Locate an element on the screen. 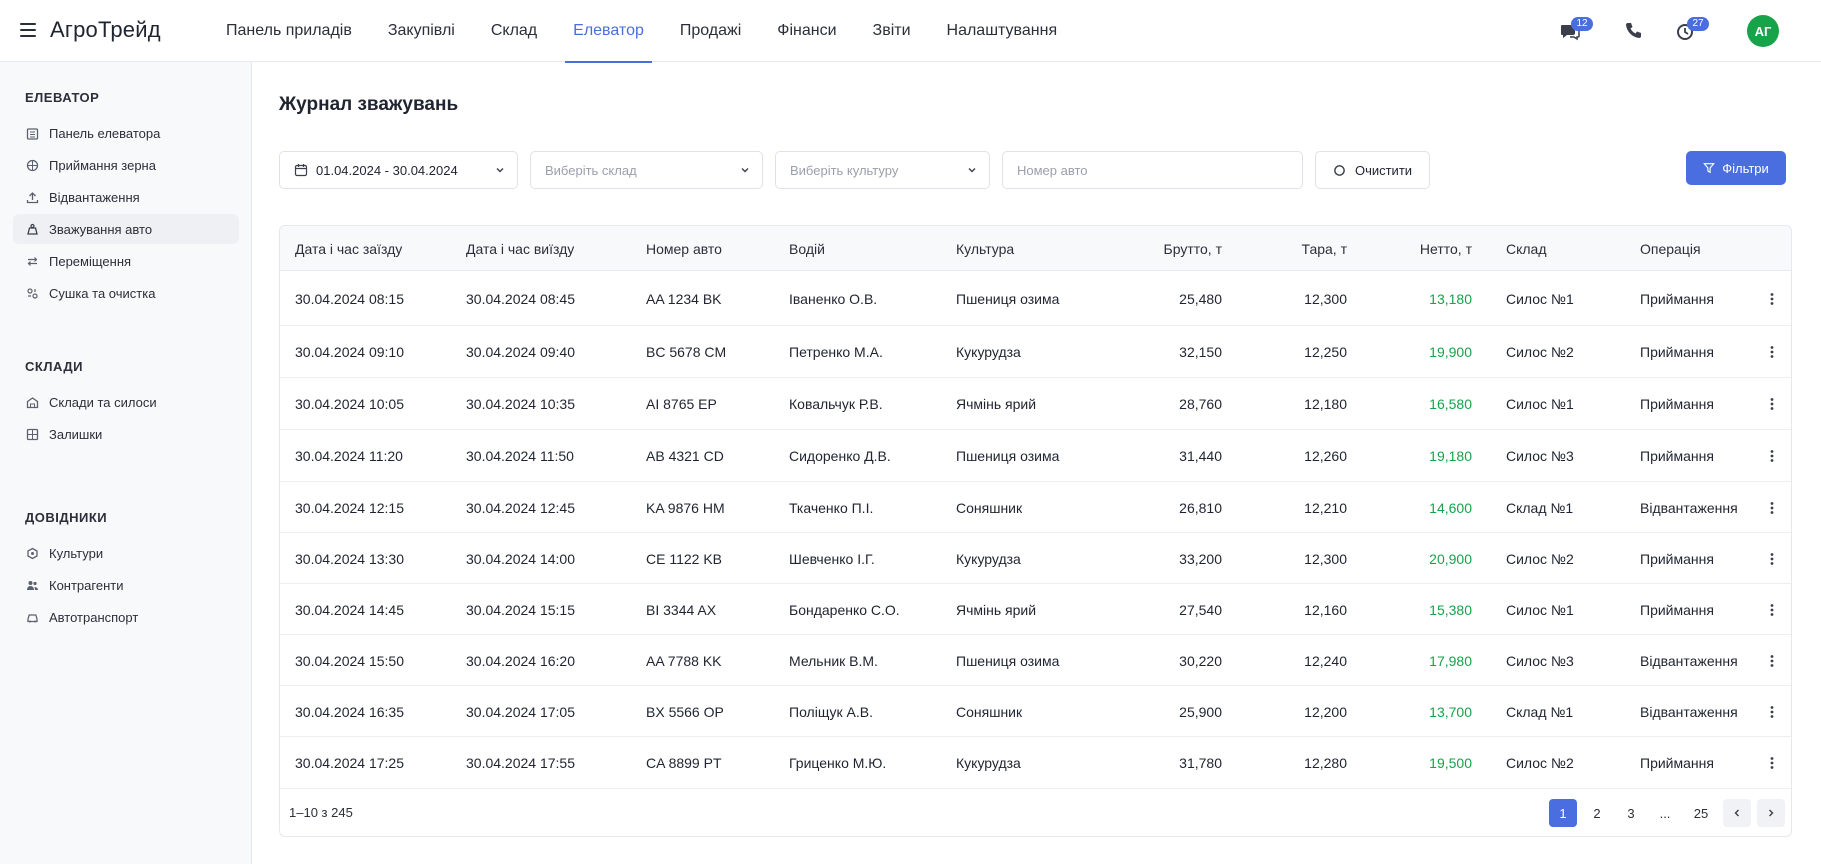 The image size is (1821, 864). warehouse-select: Виберіть склад is located at coordinates (646, 170).